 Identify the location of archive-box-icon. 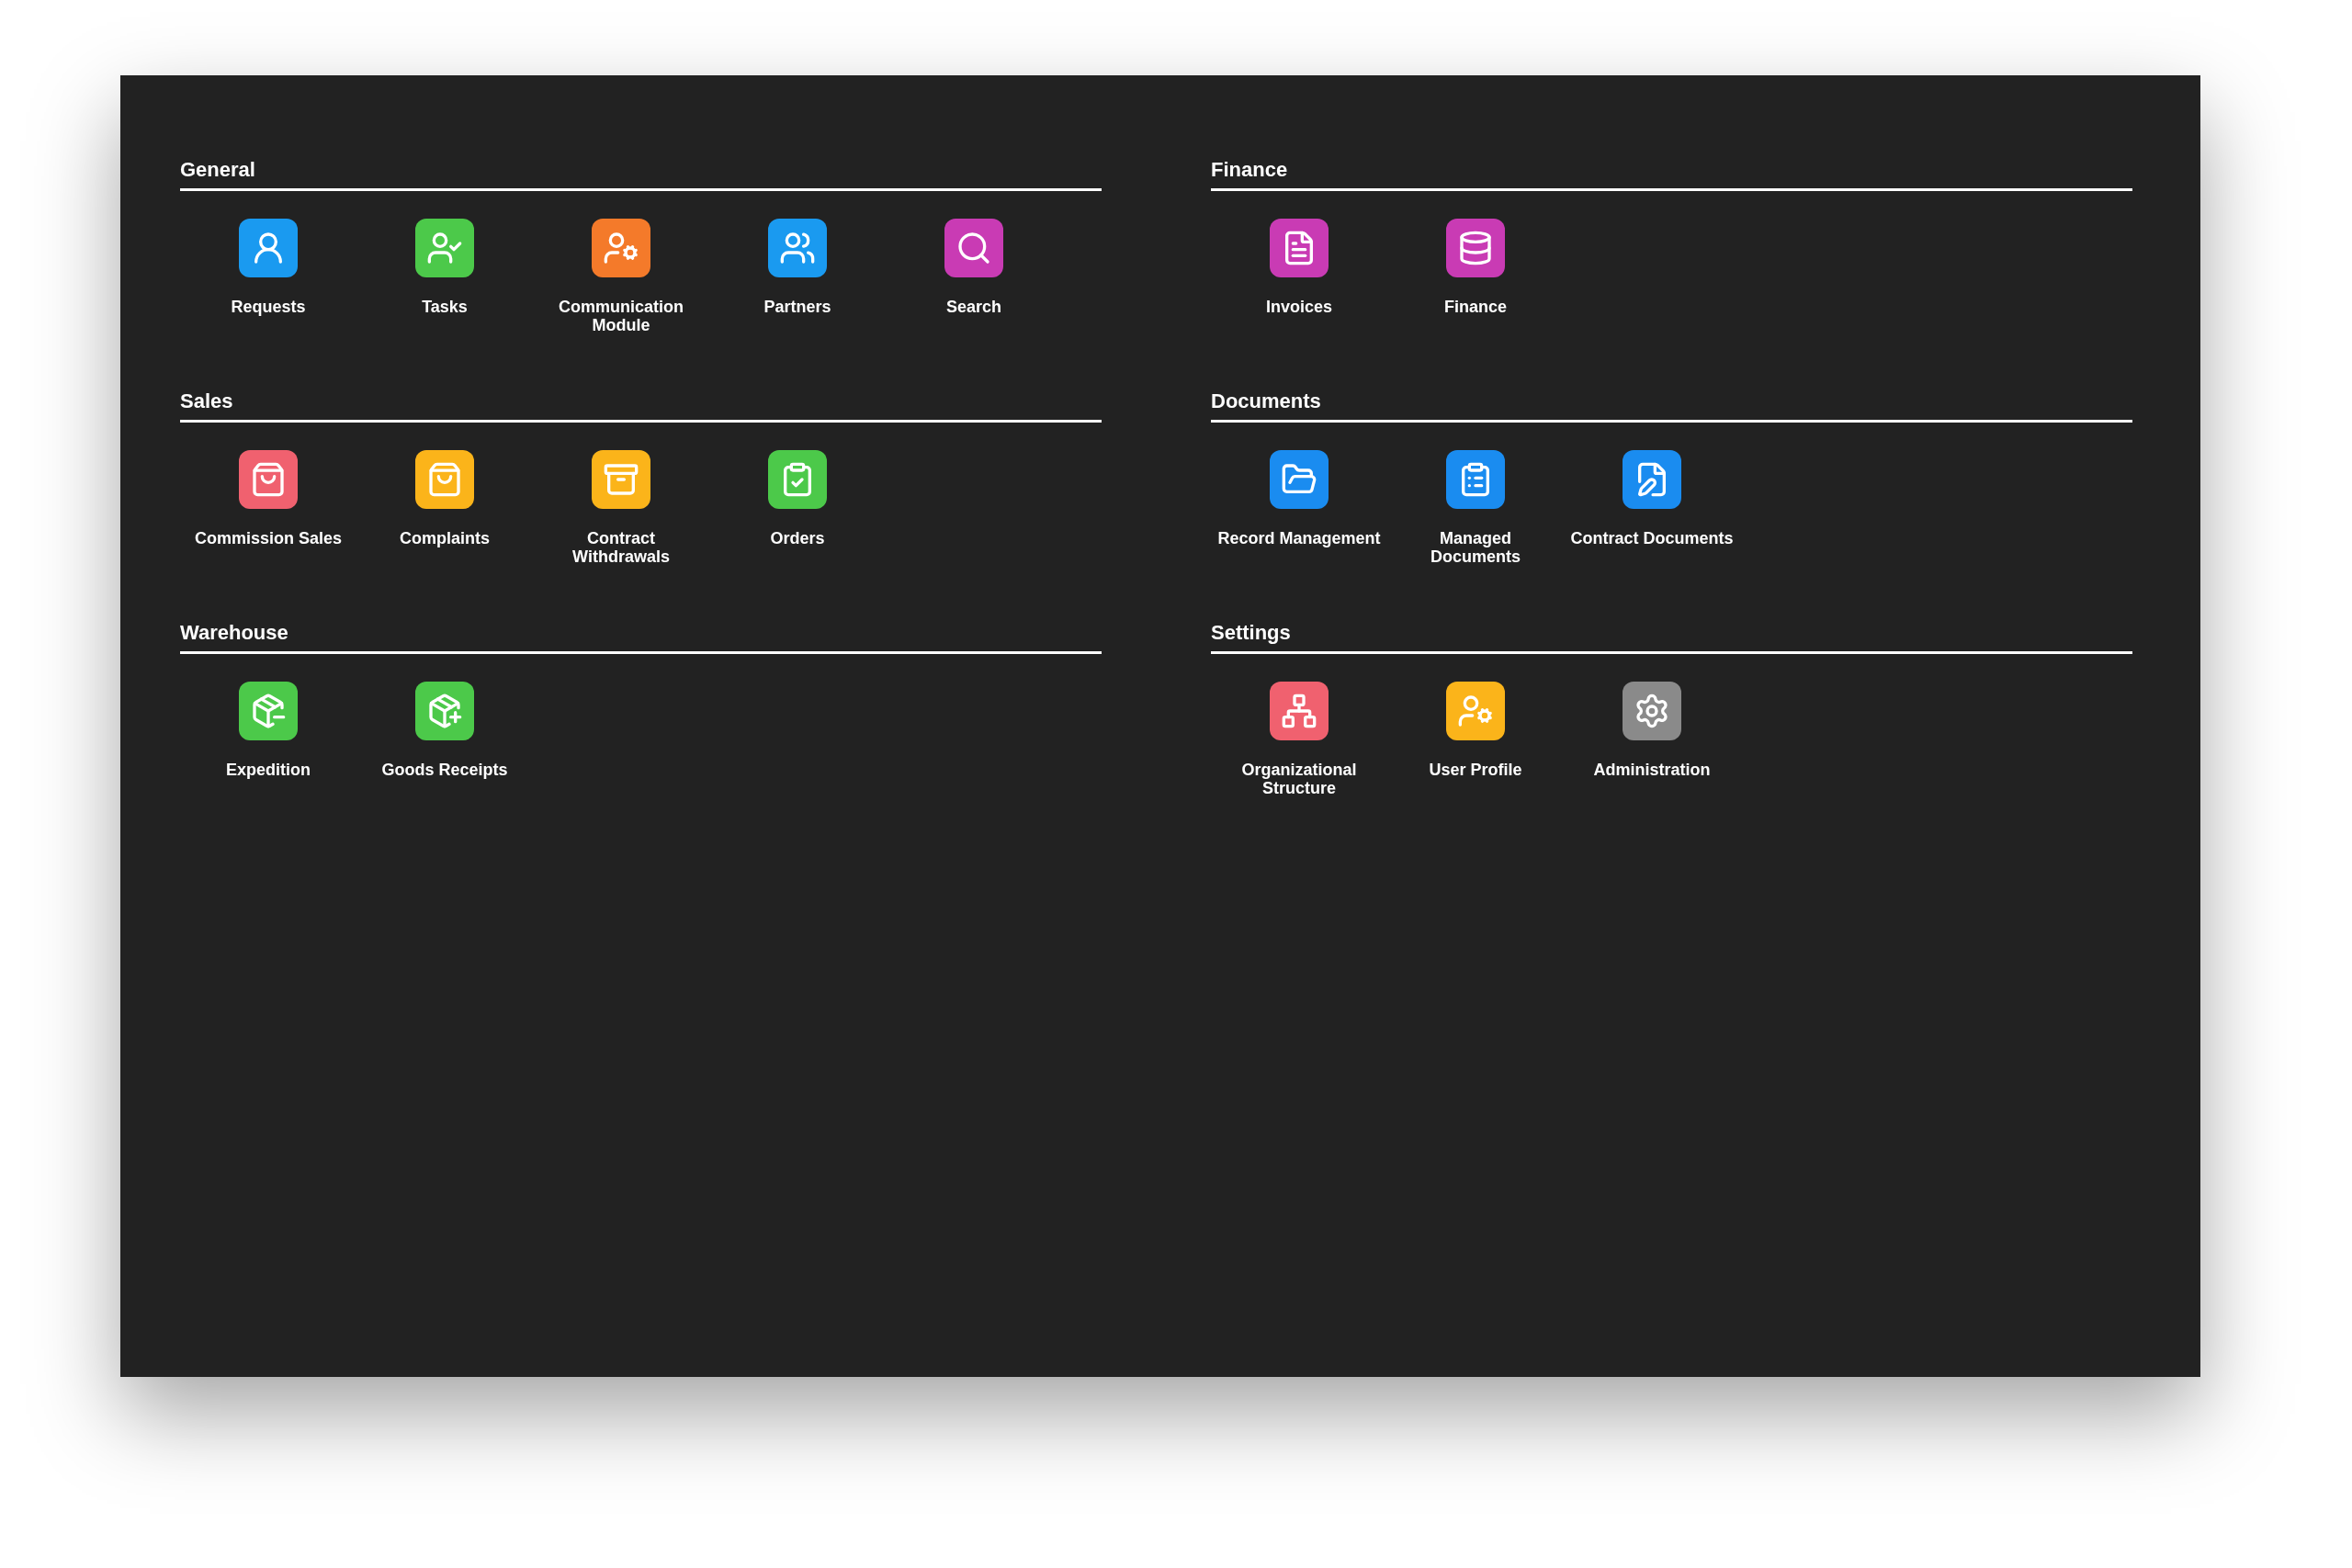
(621, 480).